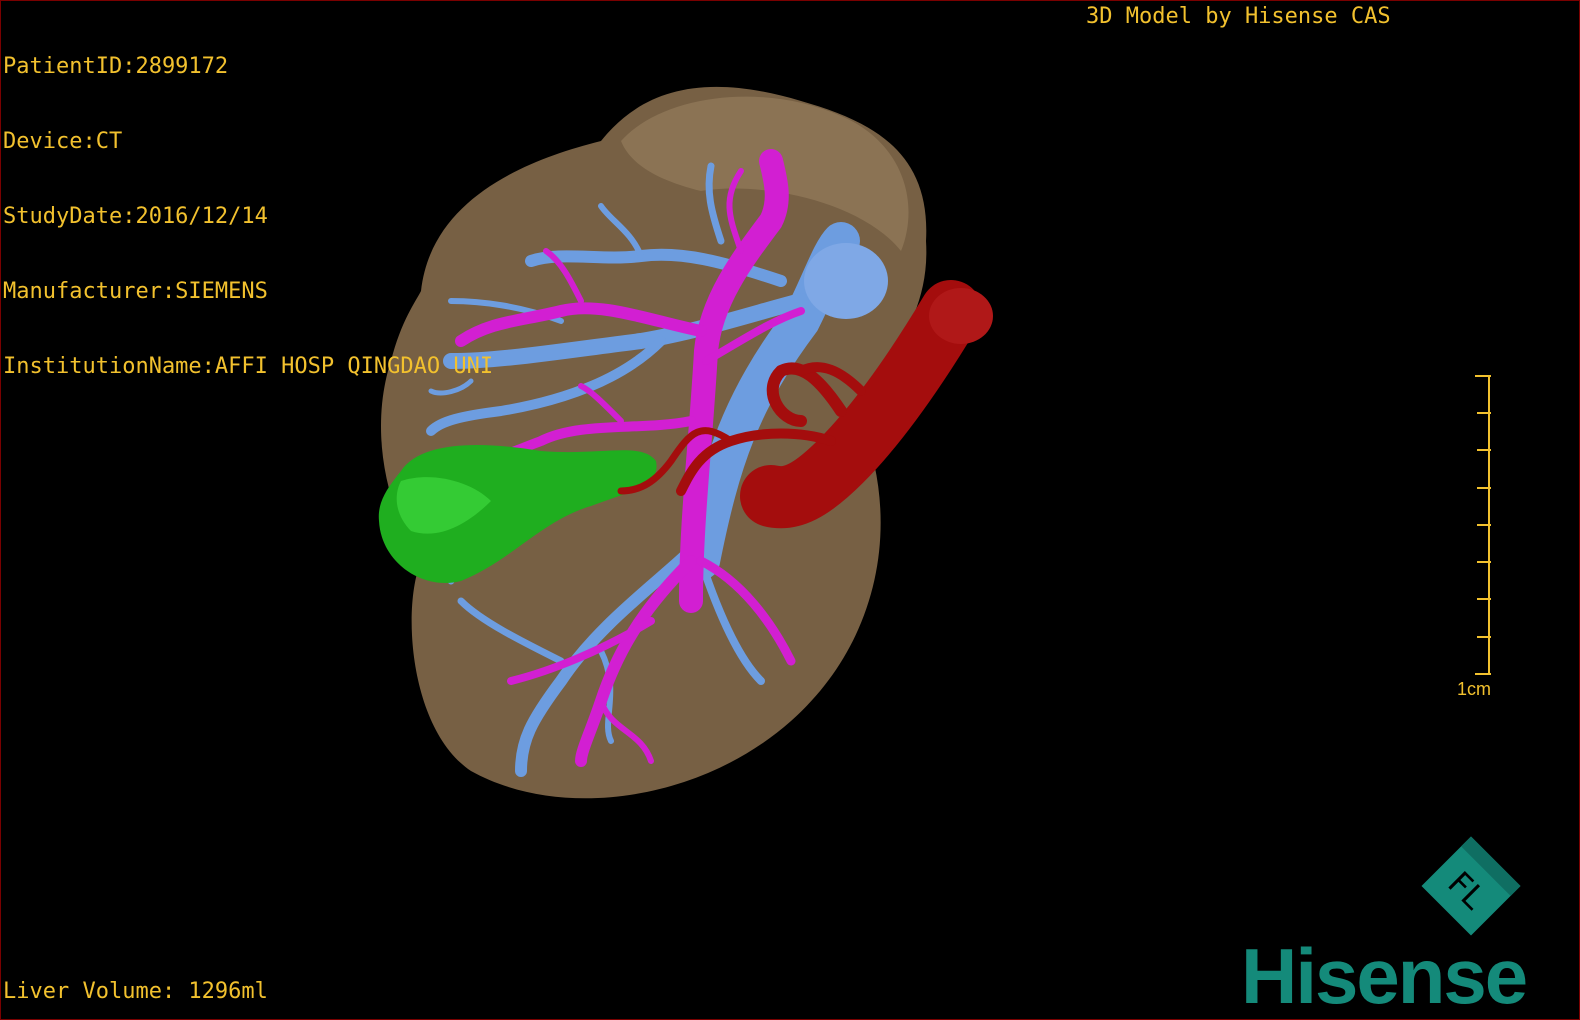 The image size is (1580, 1020). What do you see at coordinates (1471, 886) in the screenshot?
I see `fl-cube-icon: FL` at bounding box center [1471, 886].